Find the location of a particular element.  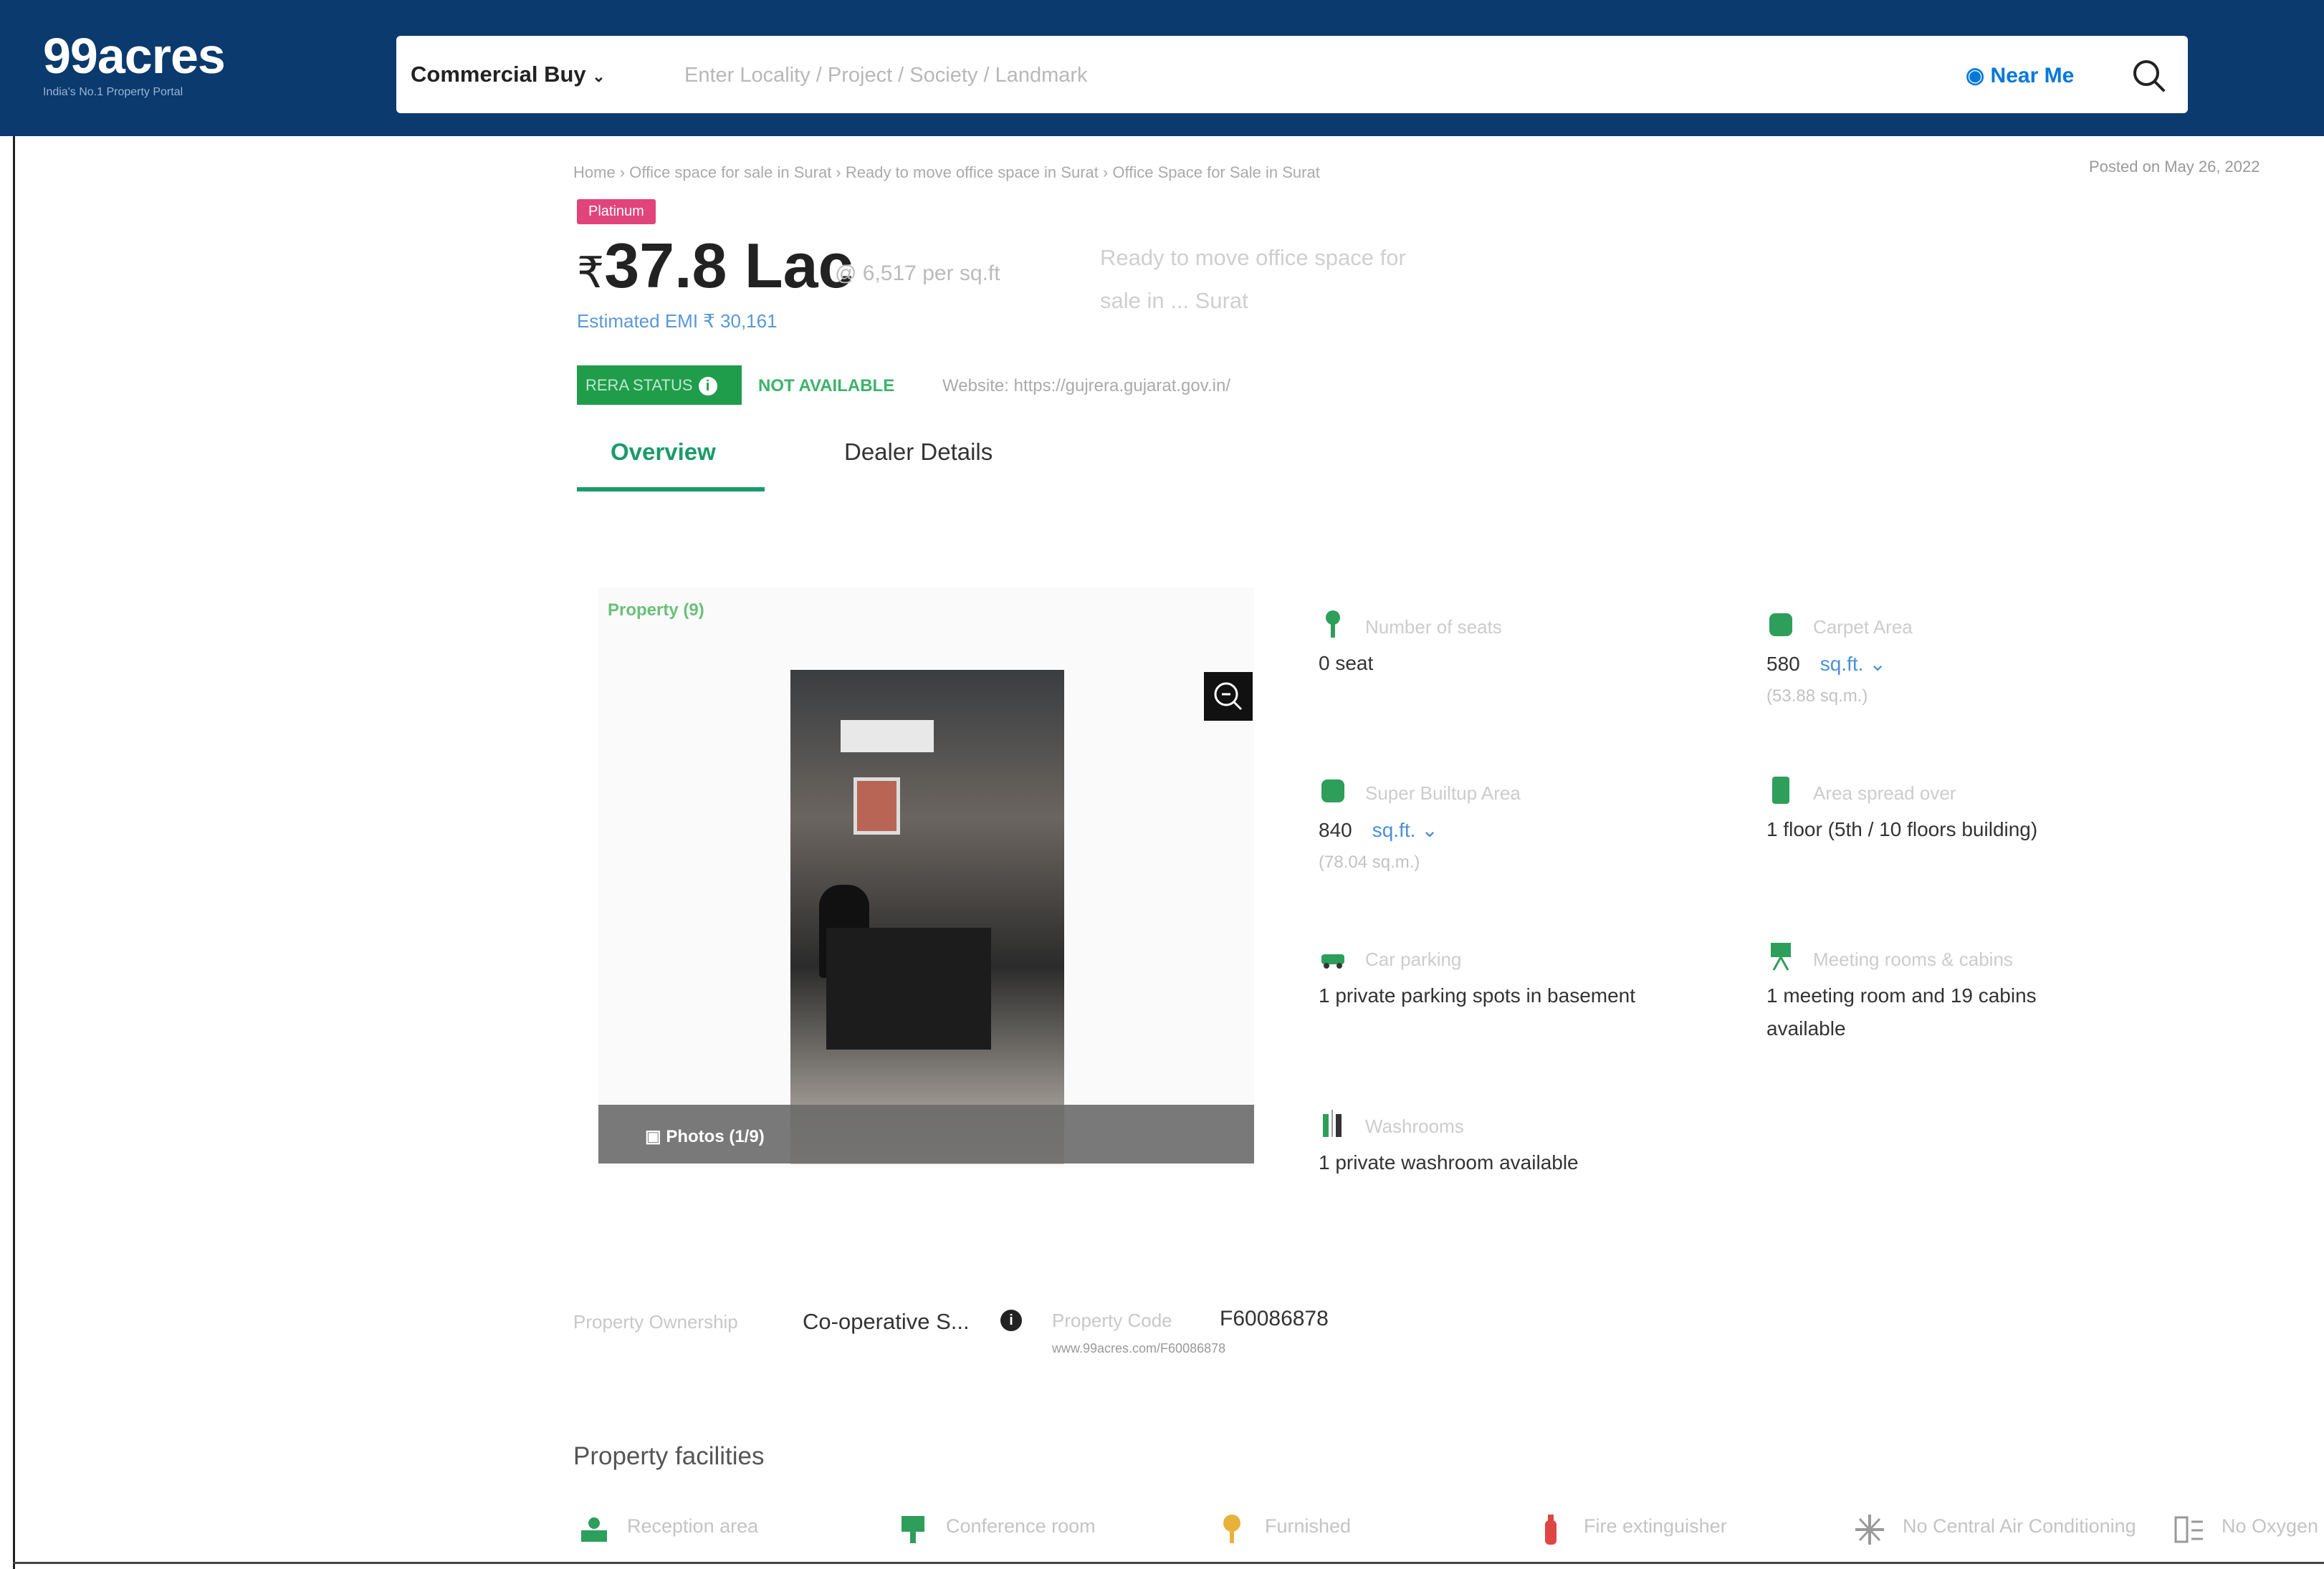

page-left-border is located at coordinates (14, 853).